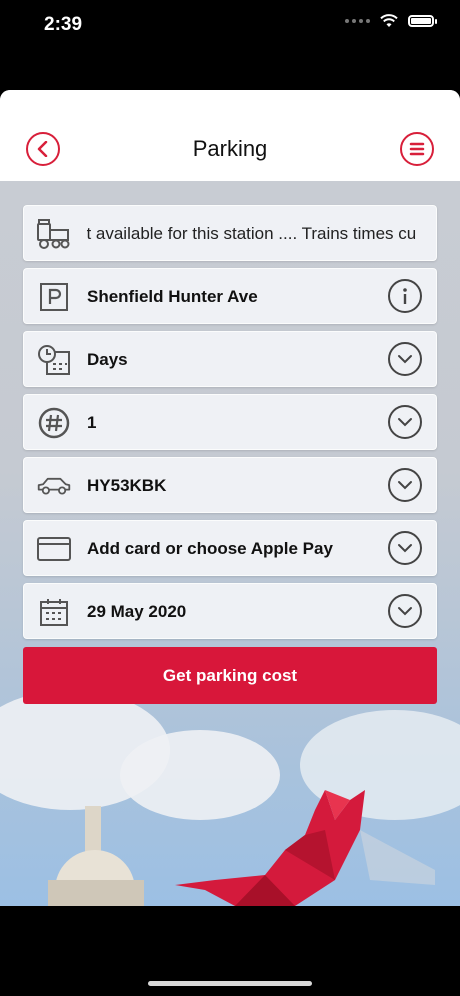  I want to click on vehicle-row: HY53KBK, so click(230, 485).